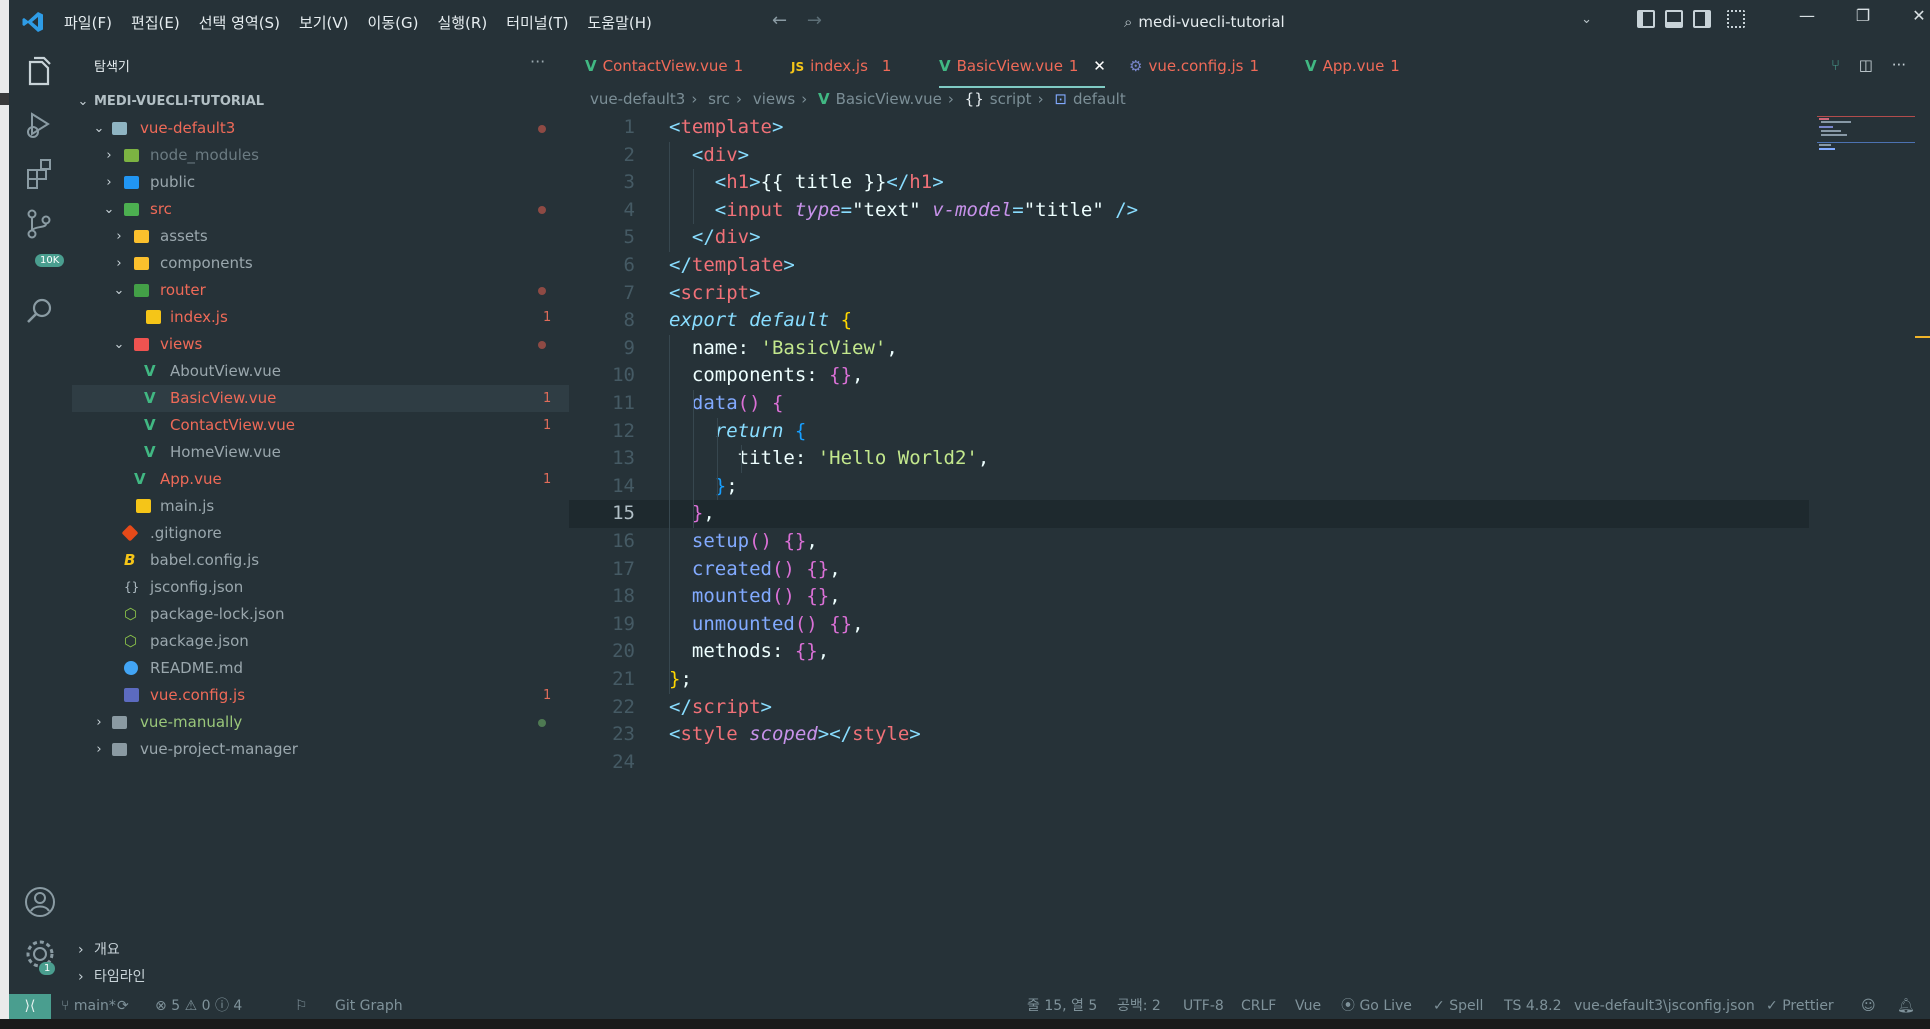 Image resolution: width=1930 pixels, height=1029 pixels. Describe the element at coordinates (88, 22) in the screenshot. I see `menu-file: 파일(F)` at that location.